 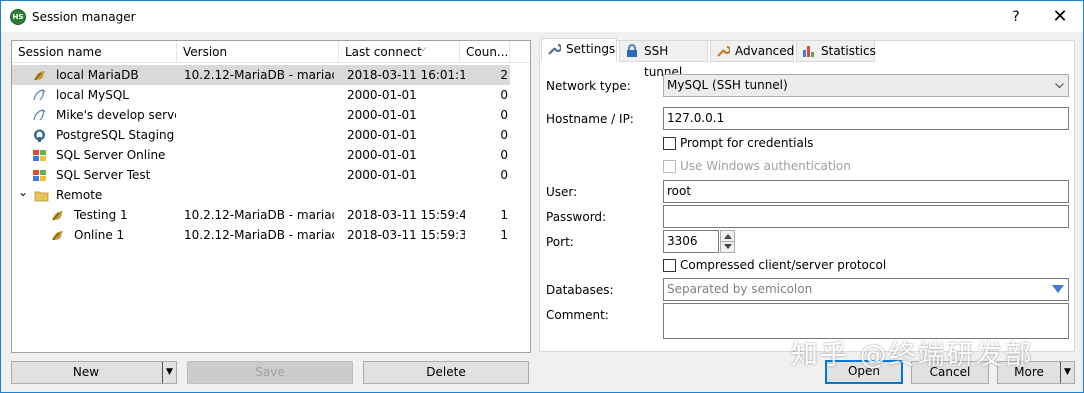 What do you see at coordinates (446, 372) in the screenshot?
I see `delete-button: Delete` at bounding box center [446, 372].